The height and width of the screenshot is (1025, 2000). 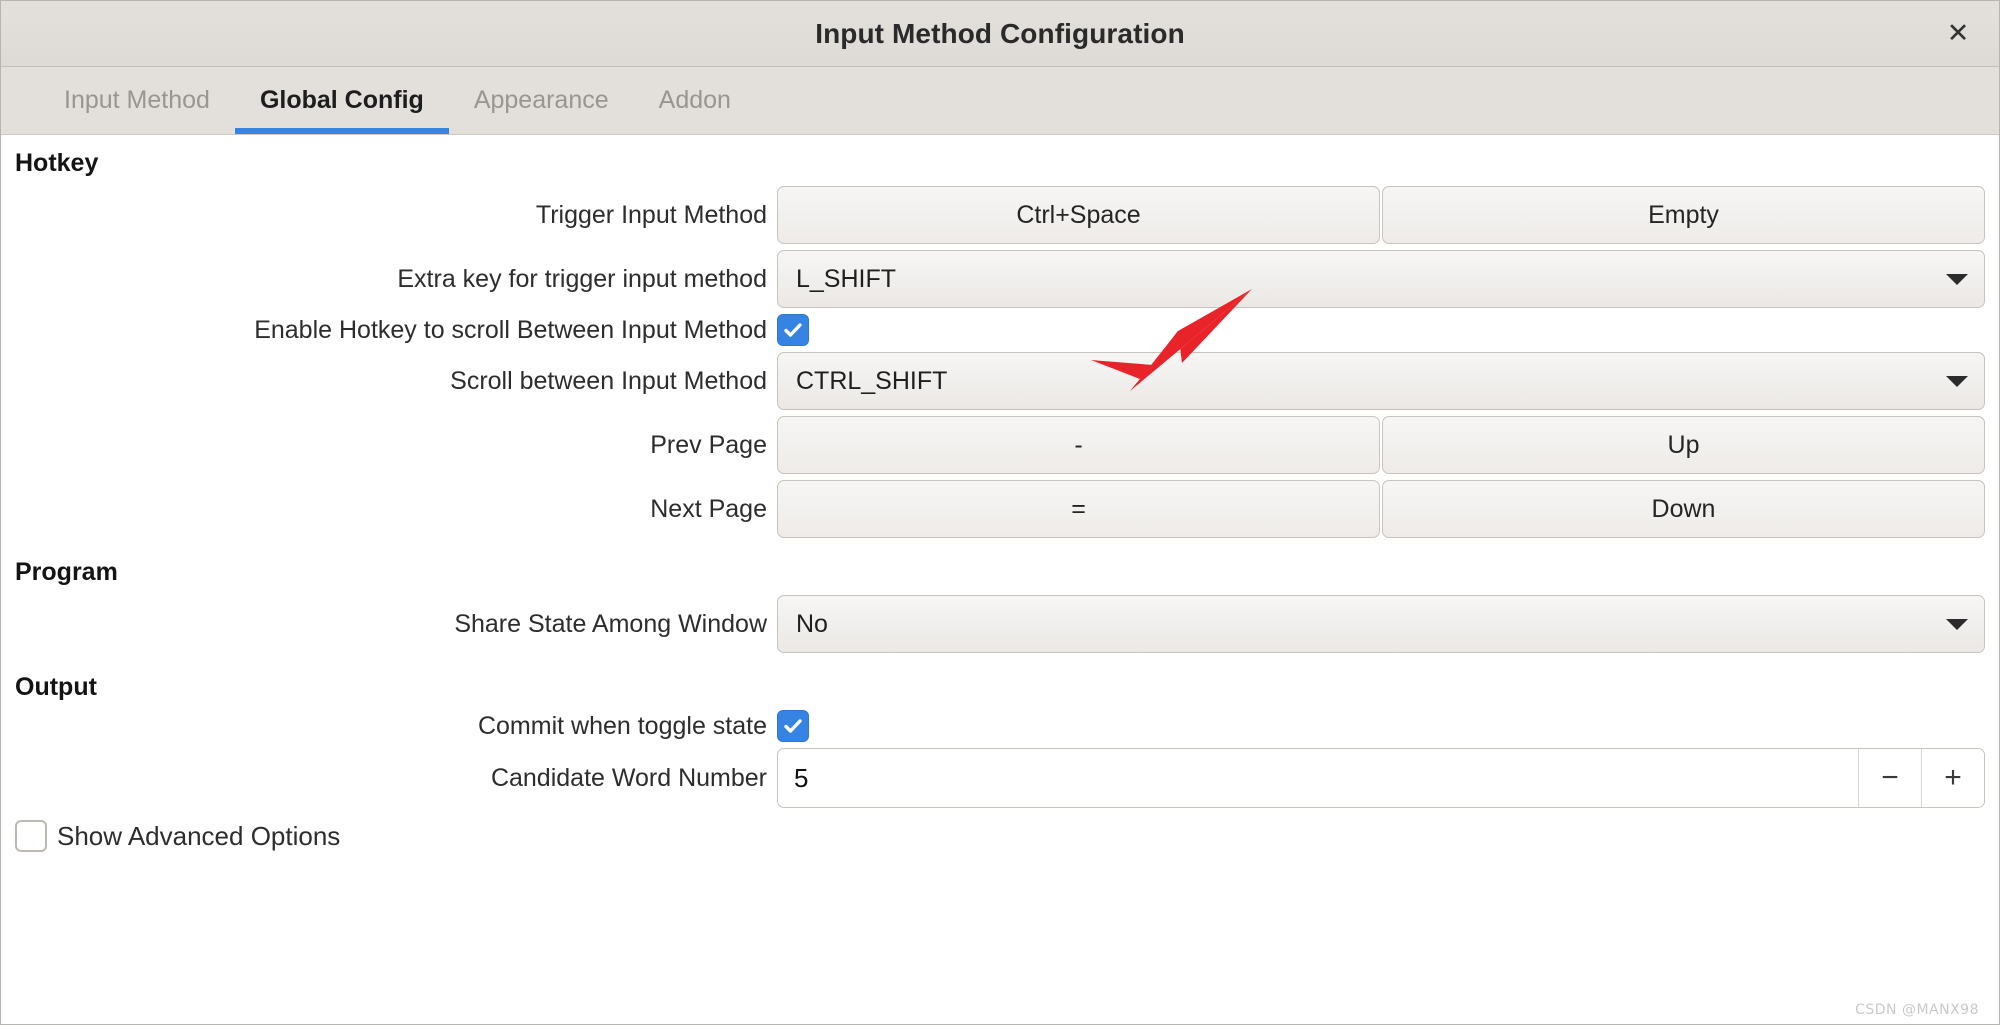 I want to click on control-extra-key: L_SHIFT, so click(x=1381, y=279).